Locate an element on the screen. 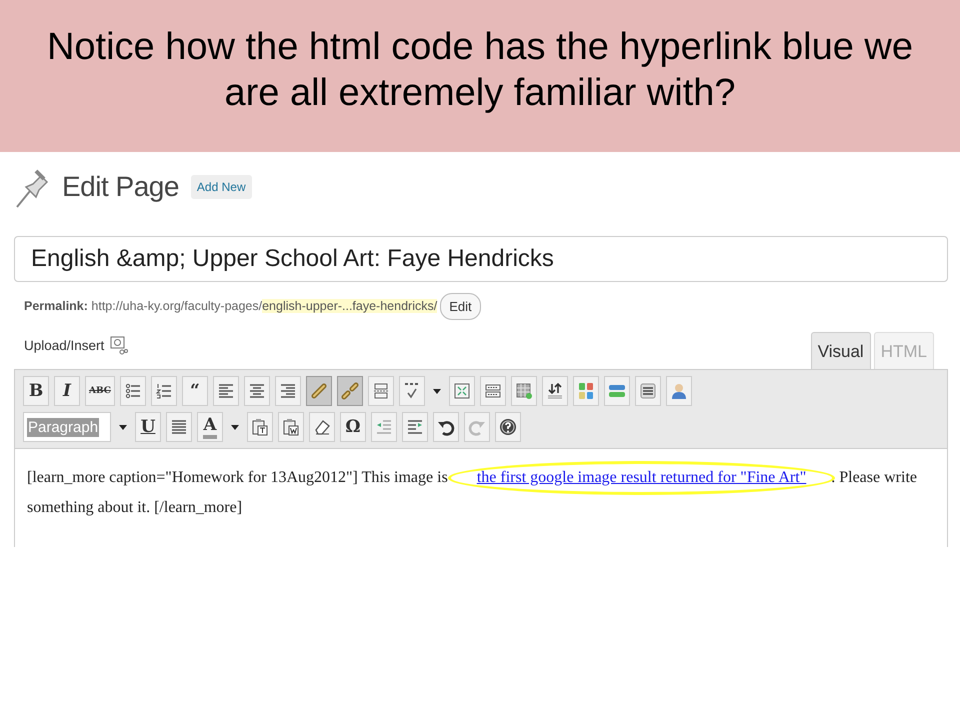 This screenshot has height=720, width=960. stacked-bars-button is located at coordinates (617, 391).